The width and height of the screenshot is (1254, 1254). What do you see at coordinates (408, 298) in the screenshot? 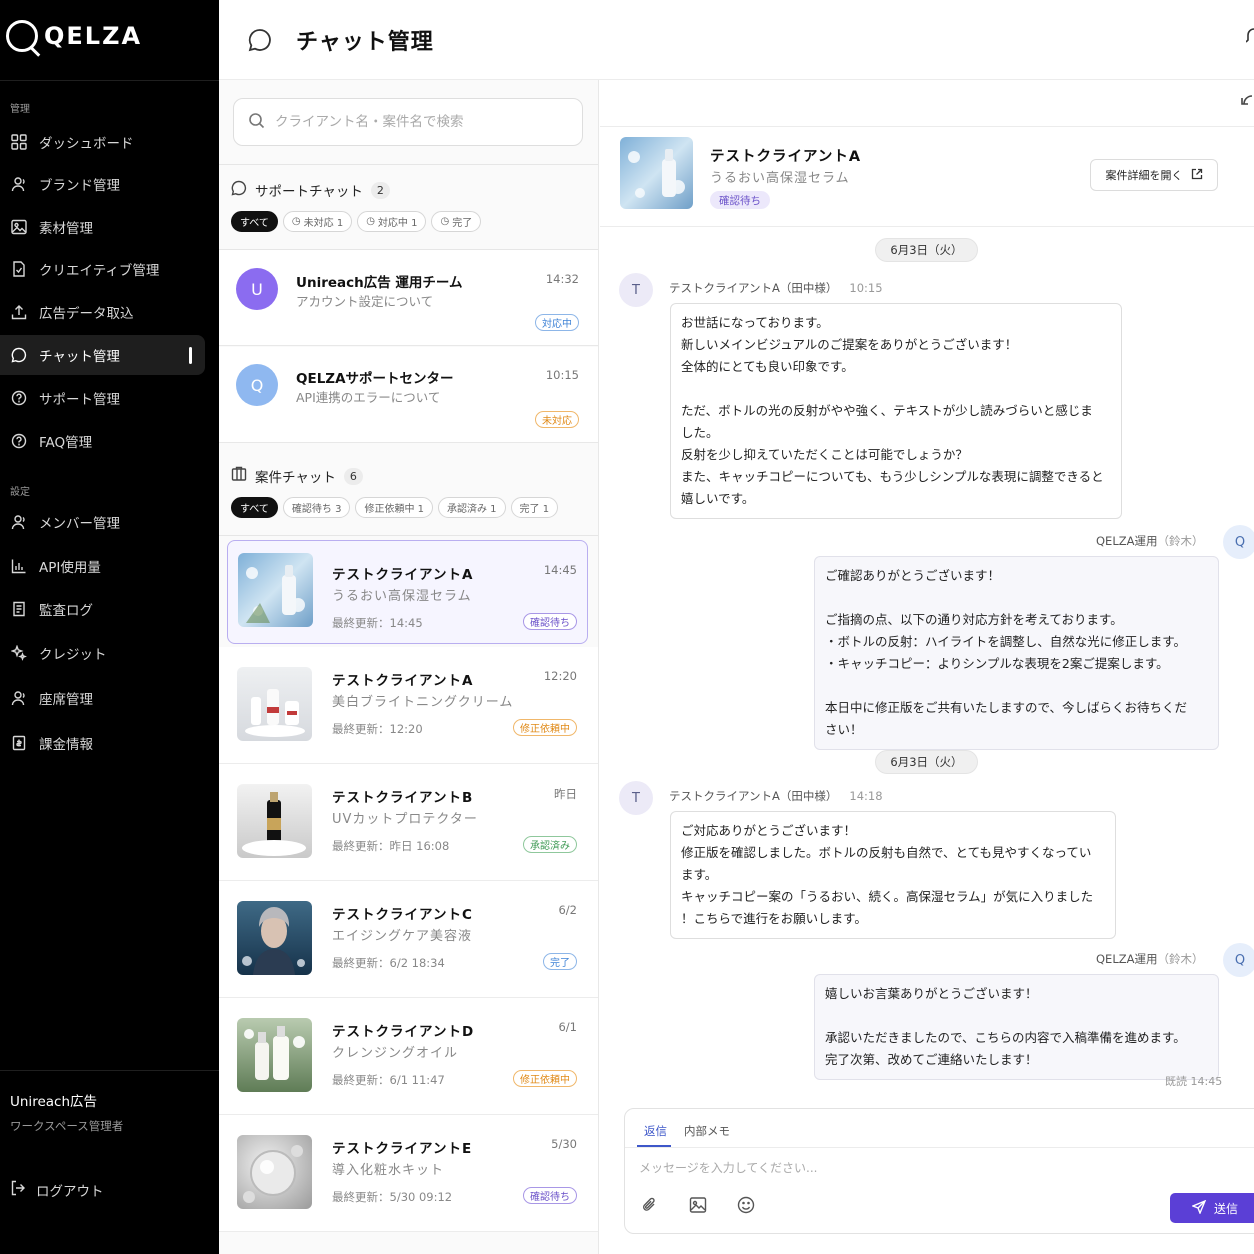
I see `support-chat-item: U Unireach広告 運用チーム アカウント設定について 14:32 対応中` at bounding box center [408, 298].